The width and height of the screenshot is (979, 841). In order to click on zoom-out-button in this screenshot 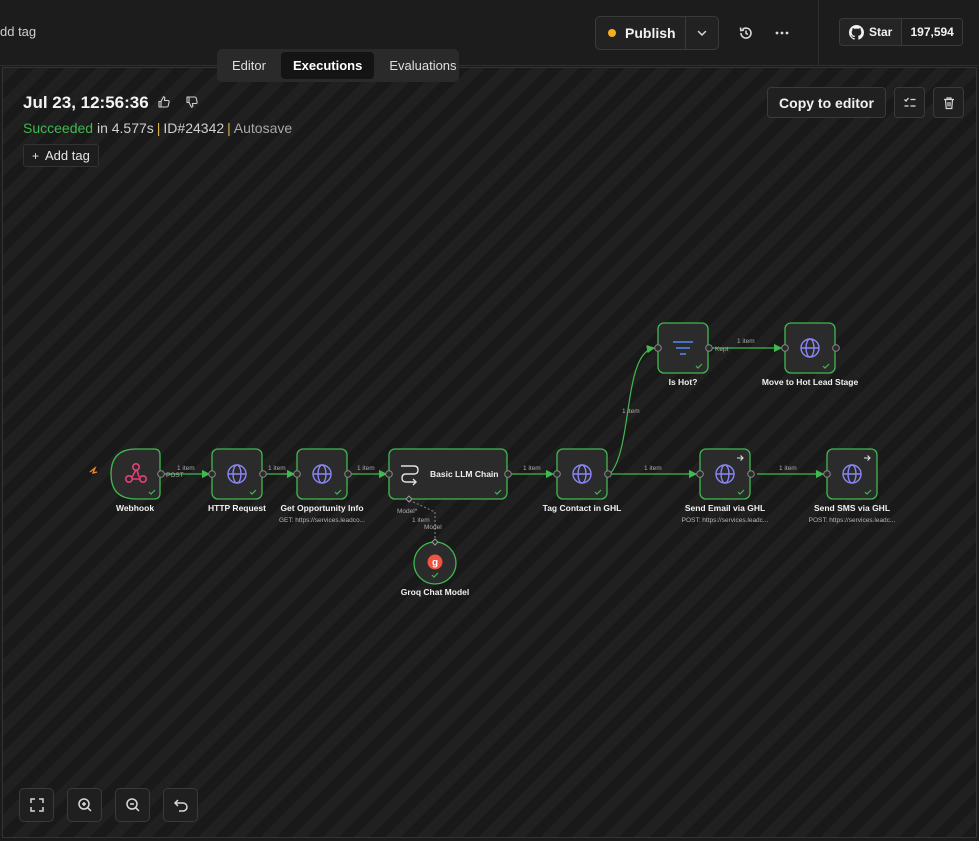, I will do `click(132, 805)`.